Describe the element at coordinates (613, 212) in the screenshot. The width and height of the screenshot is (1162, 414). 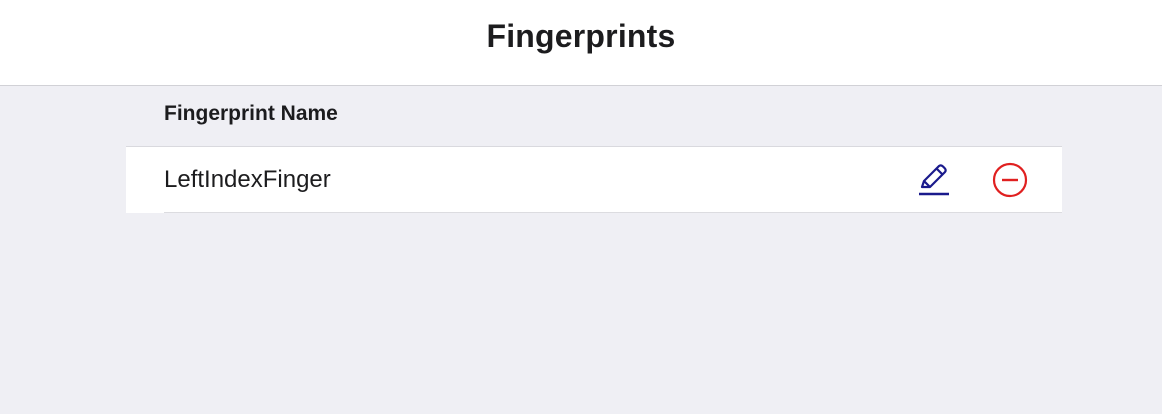
I see `row-divider` at that location.